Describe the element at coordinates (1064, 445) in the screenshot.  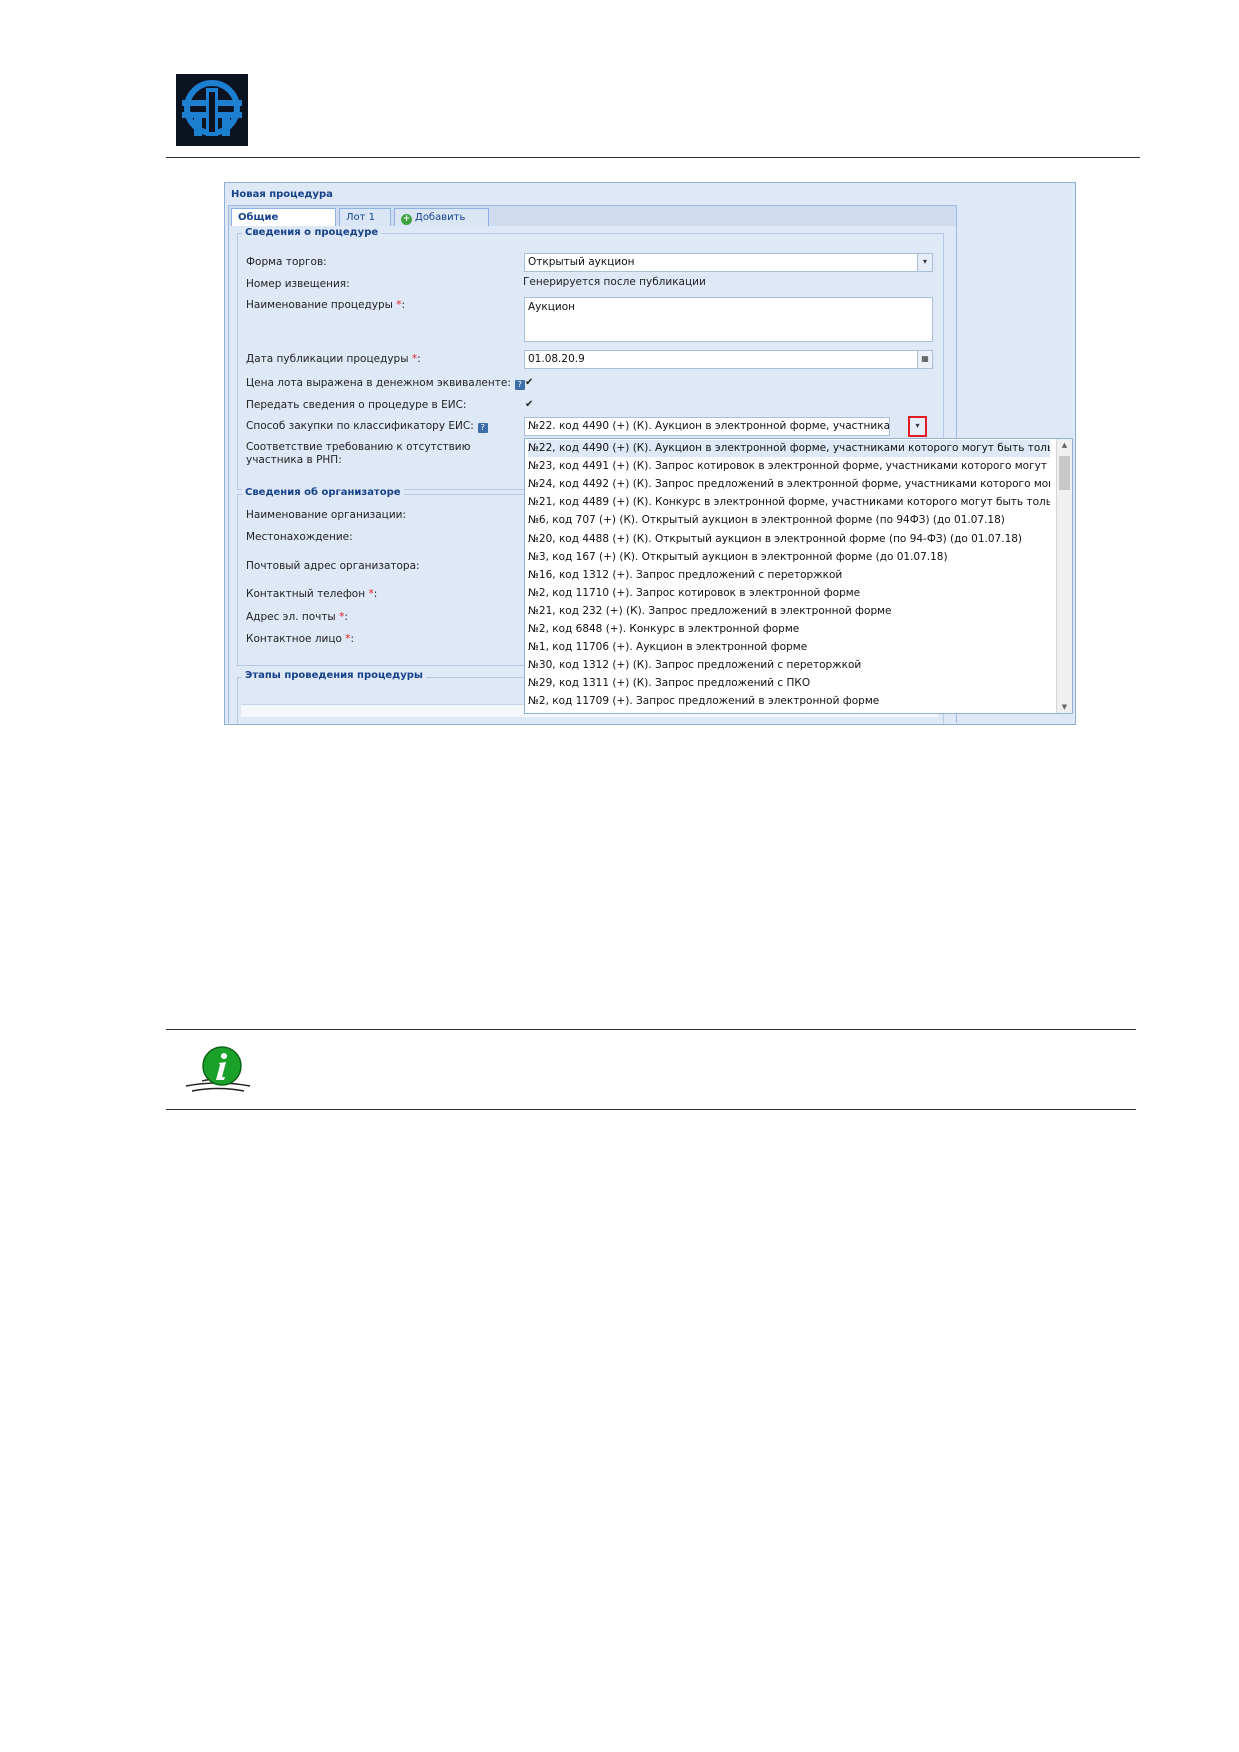
I see `scroll-up-icon: ▲` at that location.